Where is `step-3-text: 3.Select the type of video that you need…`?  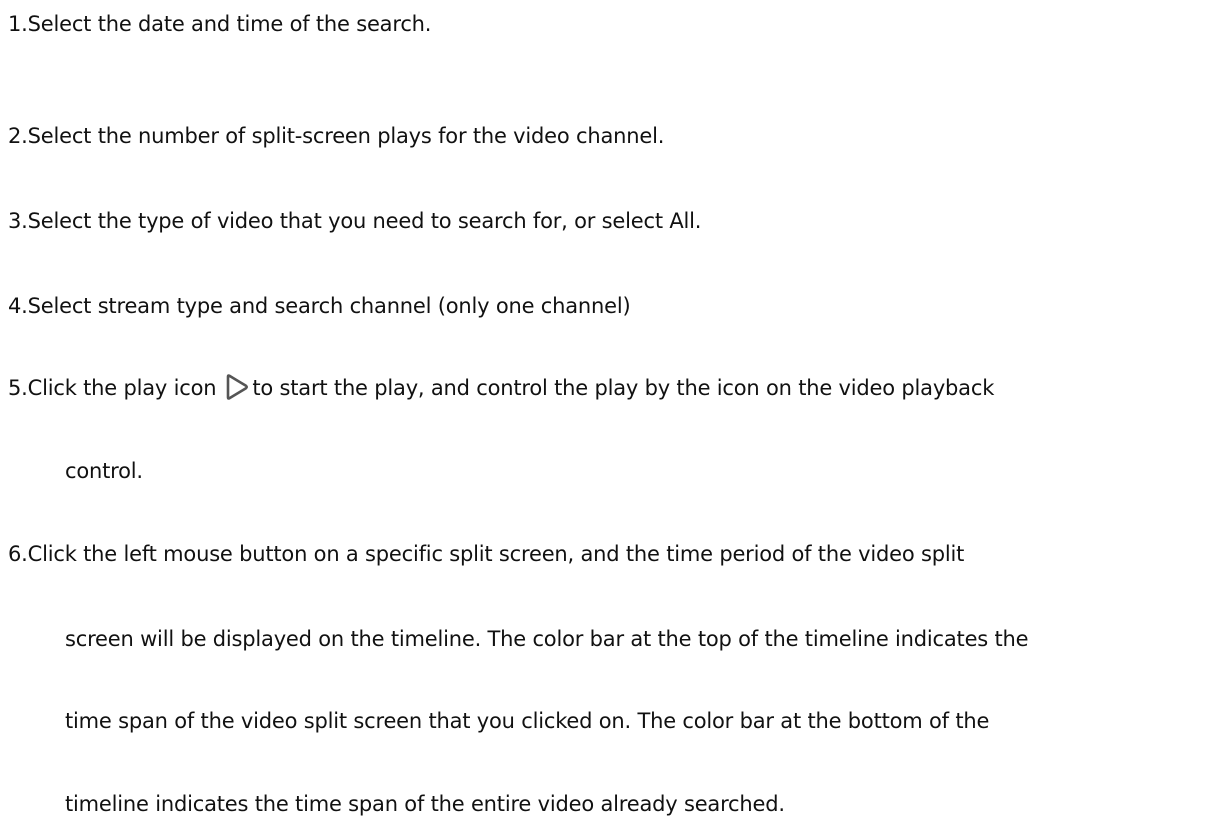 step-3-text: 3.Select the type of video that you need… is located at coordinates (355, 221).